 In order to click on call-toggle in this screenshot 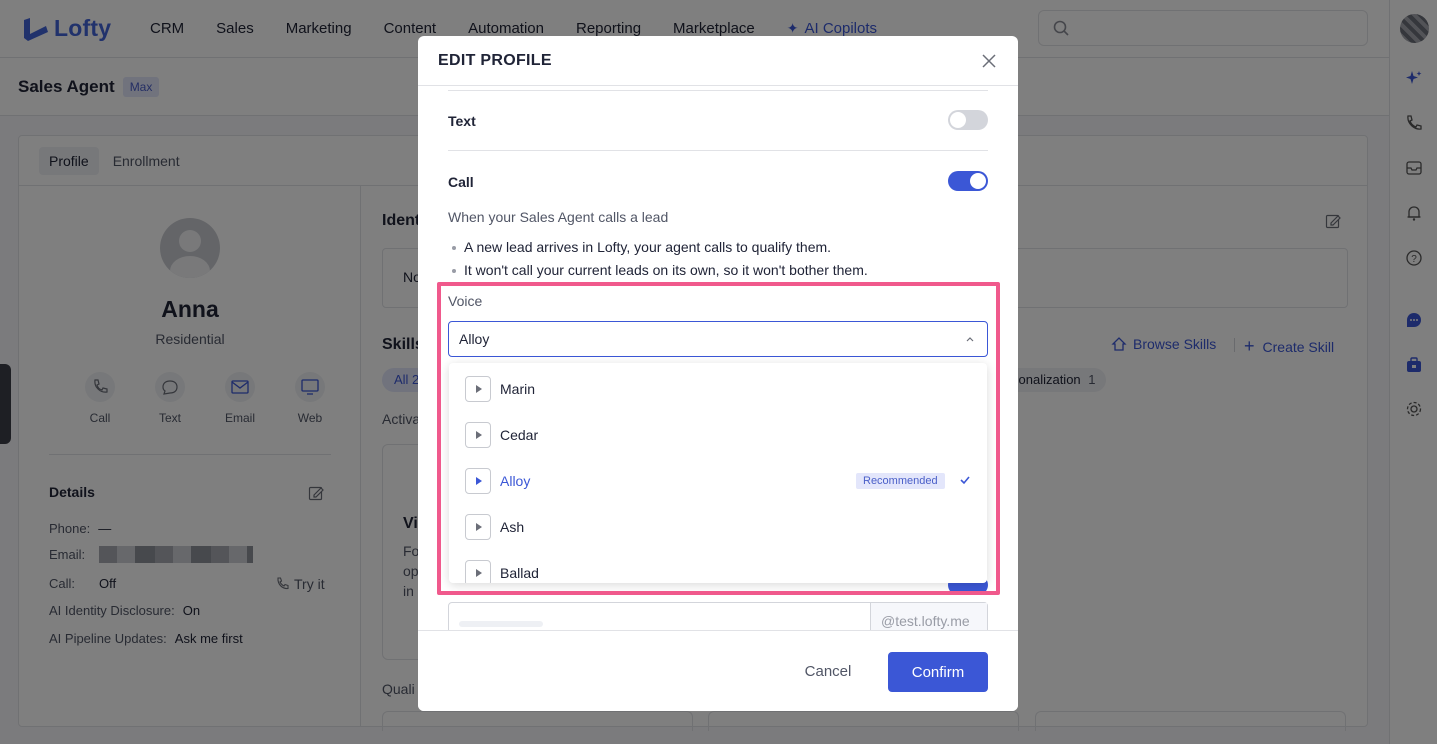, I will do `click(968, 181)`.